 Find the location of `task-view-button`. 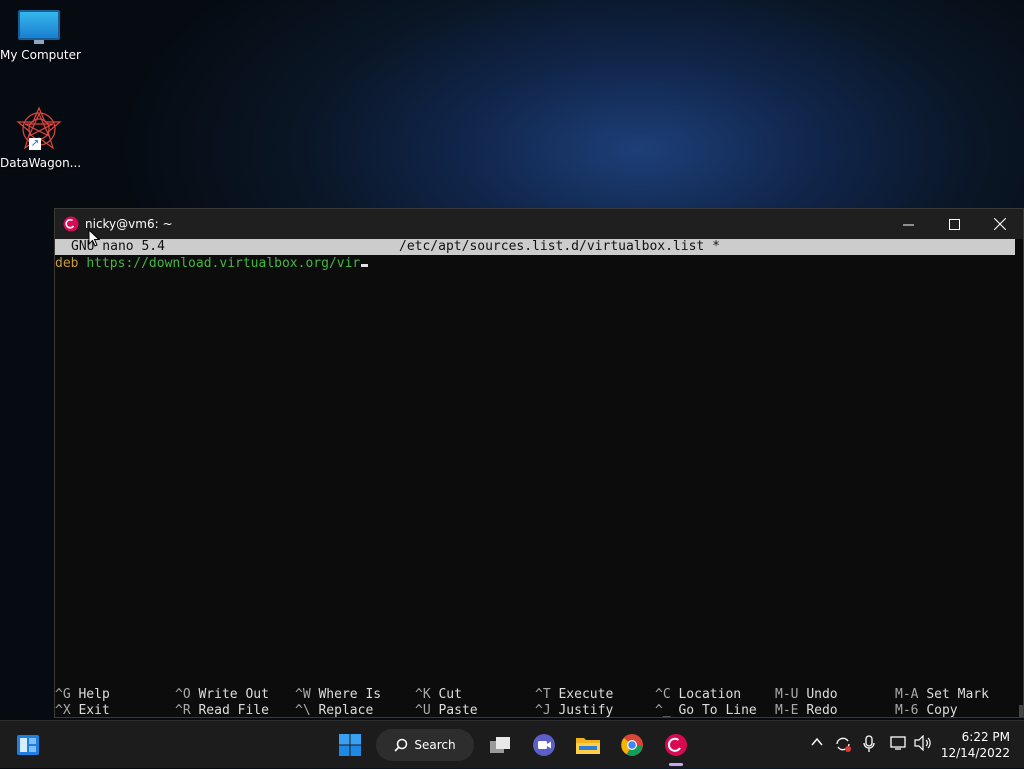

task-view-button is located at coordinates (500, 745).